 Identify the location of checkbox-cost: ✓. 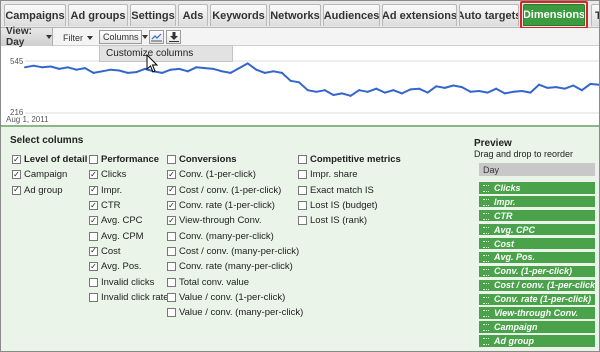
(93, 251).